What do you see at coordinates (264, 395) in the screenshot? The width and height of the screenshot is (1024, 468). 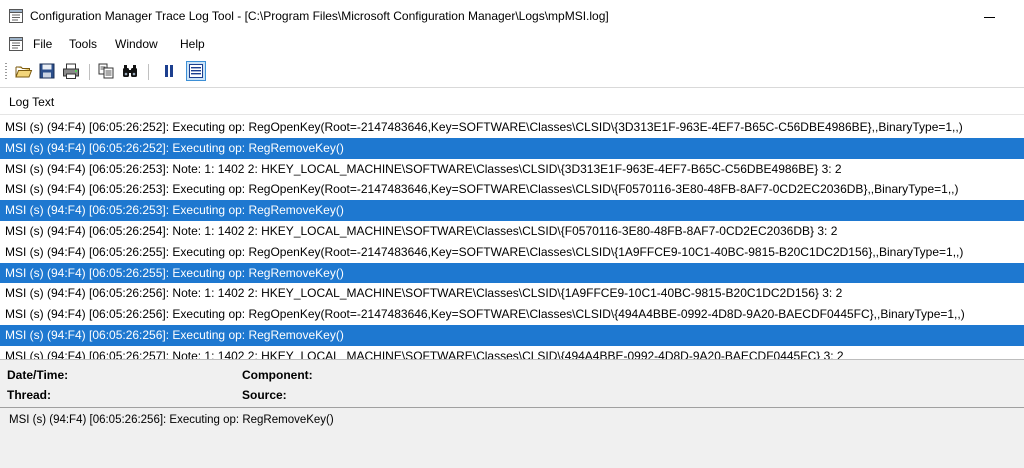 I see `source-label: Source:` at bounding box center [264, 395].